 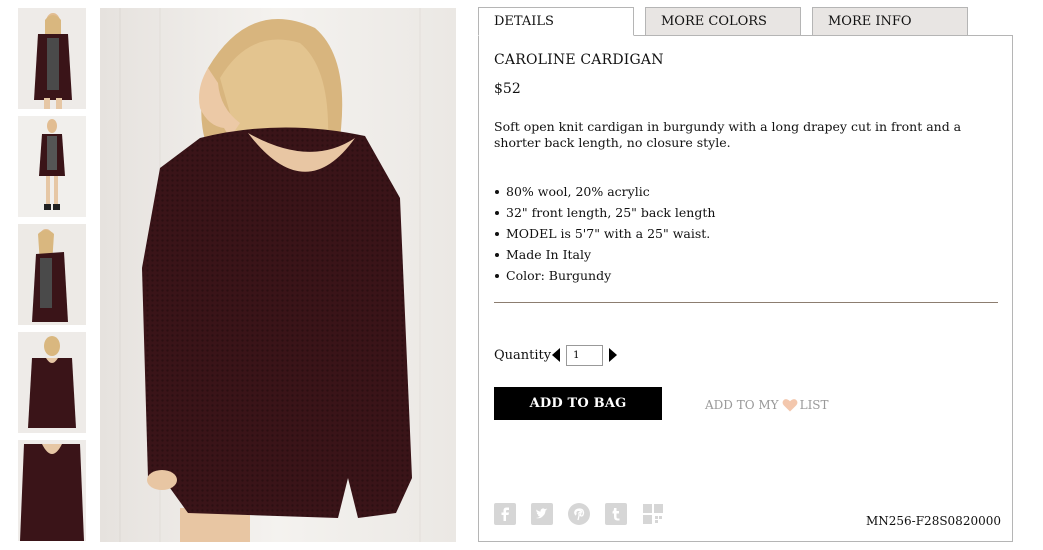 What do you see at coordinates (578, 403) in the screenshot?
I see `add-to-bag-button: ADD TO BAG` at bounding box center [578, 403].